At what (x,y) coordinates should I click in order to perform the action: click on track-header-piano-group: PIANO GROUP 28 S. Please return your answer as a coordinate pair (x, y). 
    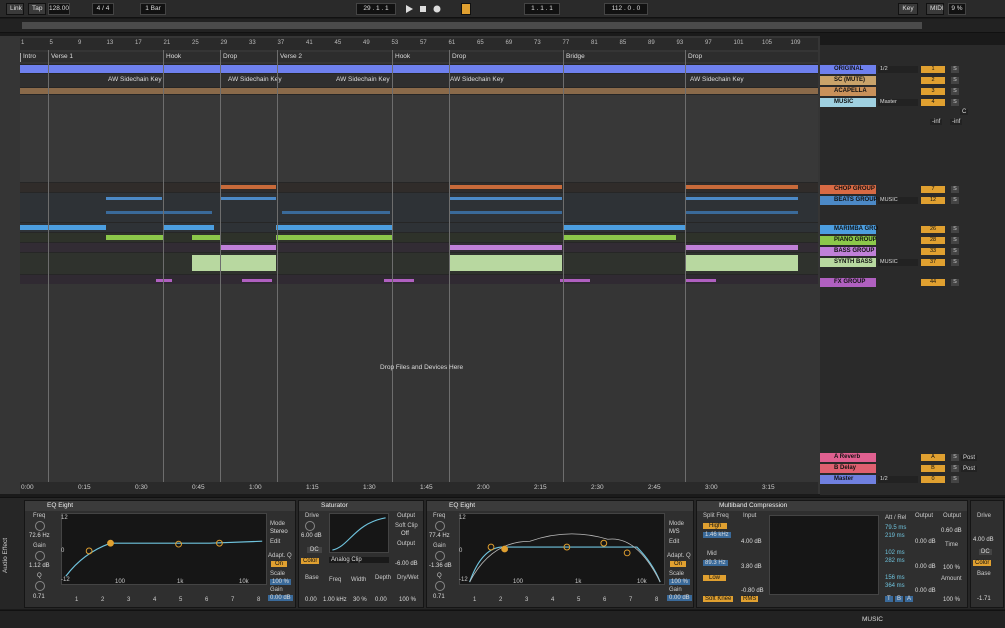
    Looking at the image, I should click on (902, 240).